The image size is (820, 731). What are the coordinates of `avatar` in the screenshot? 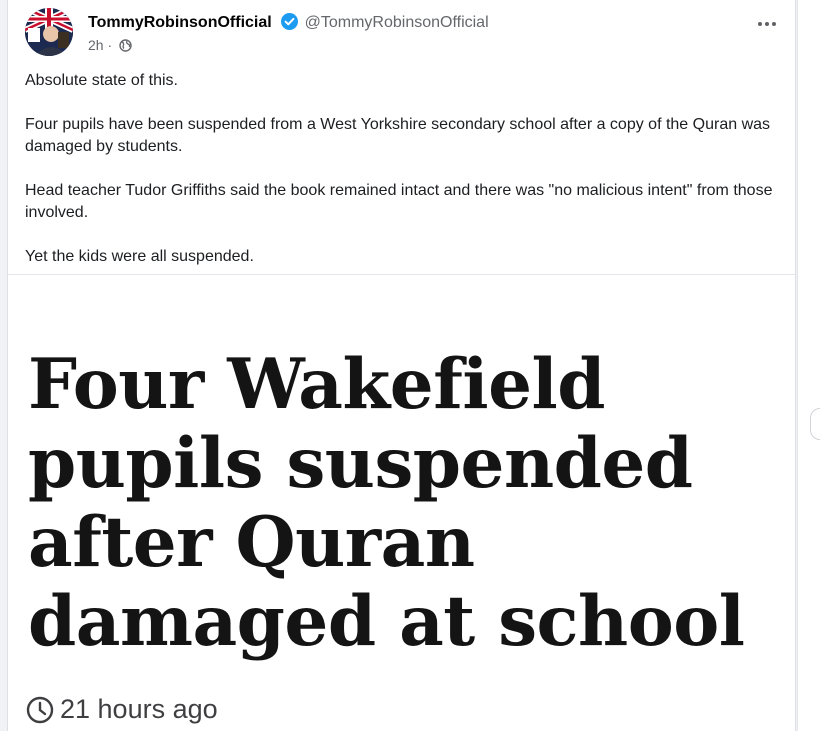 It's located at (49, 32).